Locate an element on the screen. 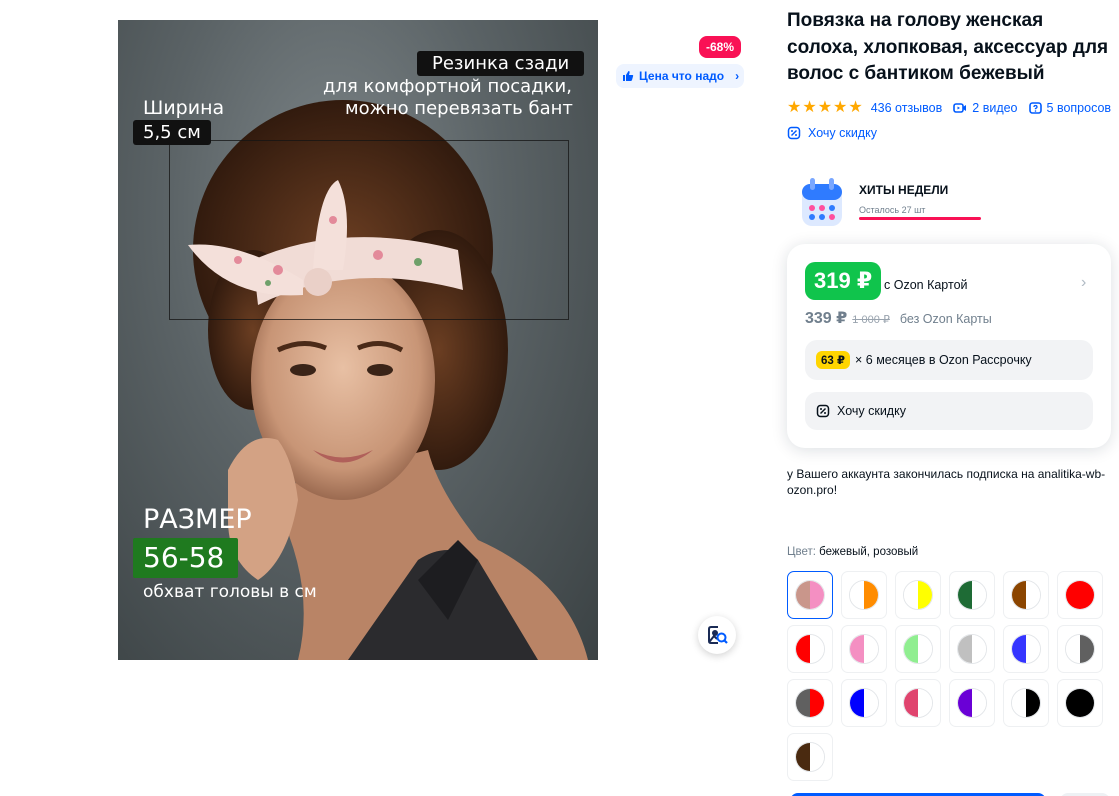 Image resolution: width=1119 pixels, height=796 pixels. good-price-chip: Цена что надо › is located at coordinates (680, 76).